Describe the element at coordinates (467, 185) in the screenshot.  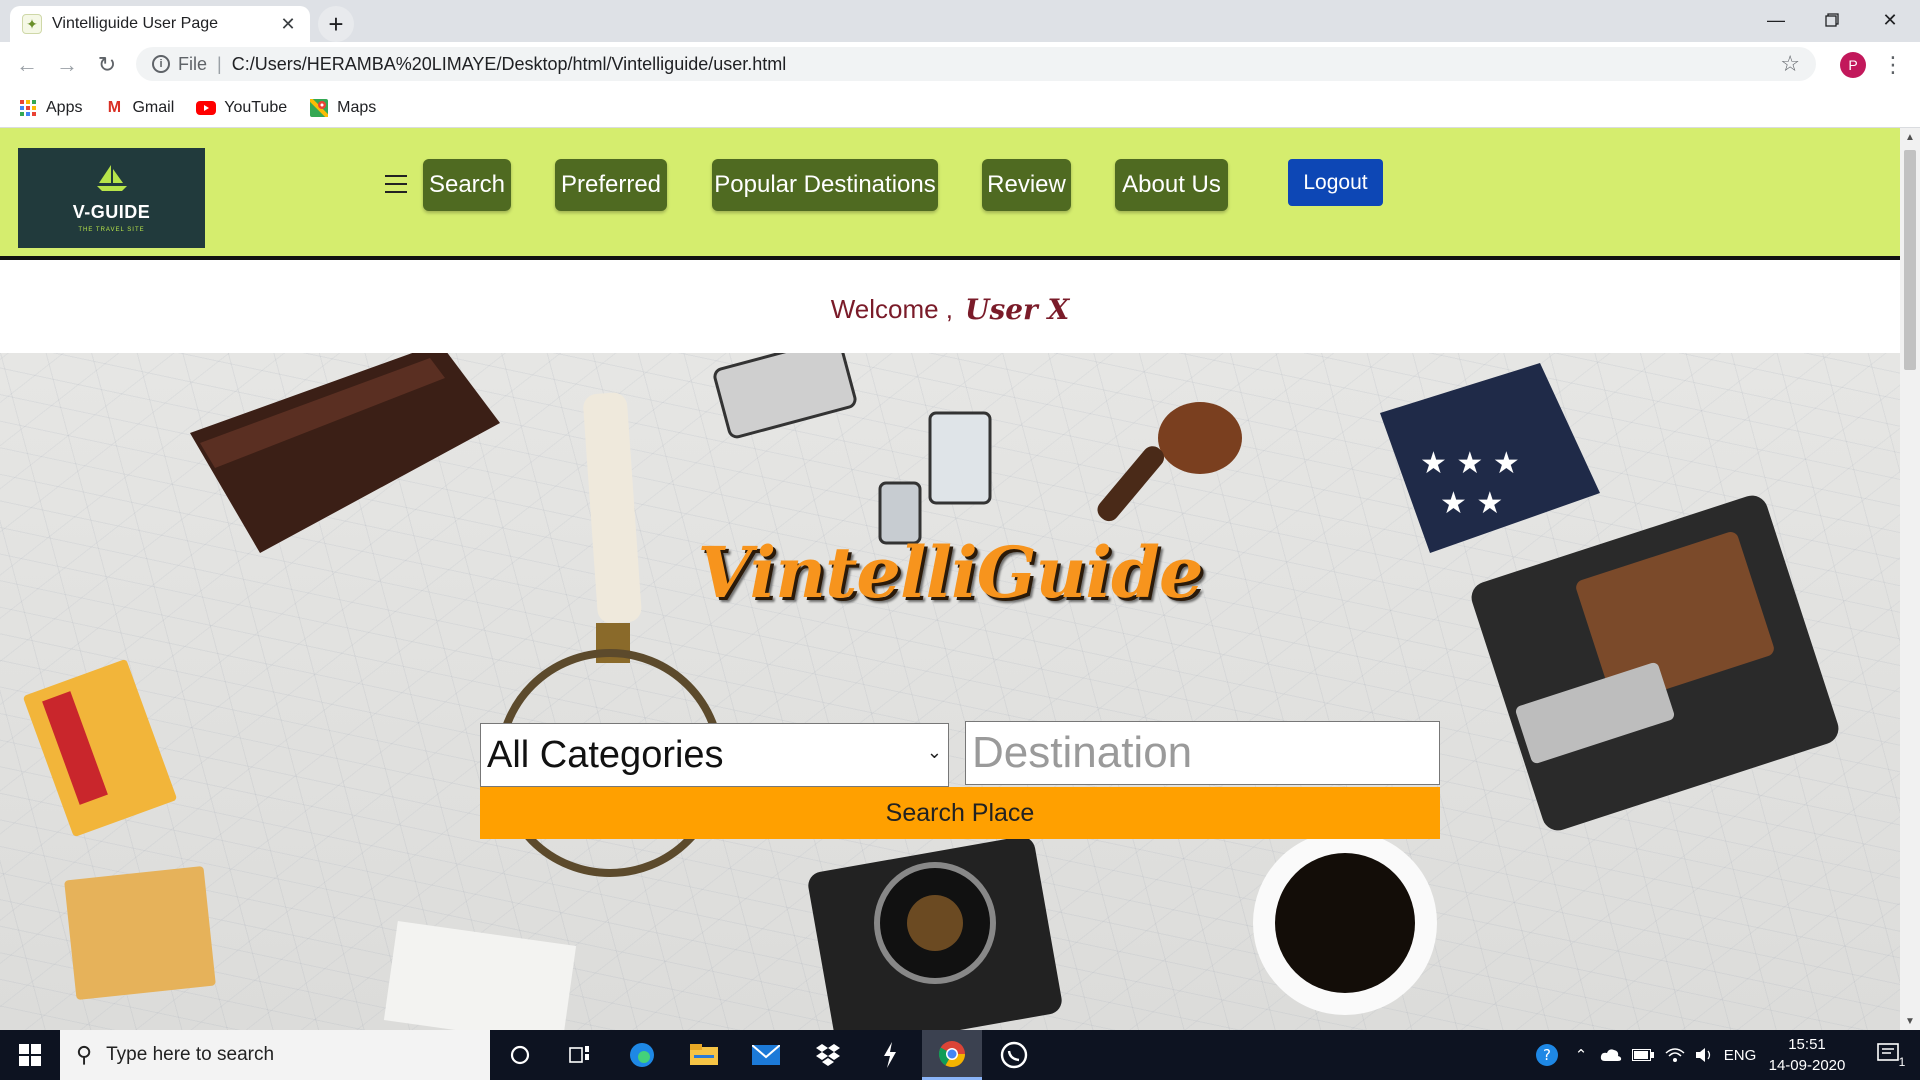
I see `nav-search-button: Search` at that location.